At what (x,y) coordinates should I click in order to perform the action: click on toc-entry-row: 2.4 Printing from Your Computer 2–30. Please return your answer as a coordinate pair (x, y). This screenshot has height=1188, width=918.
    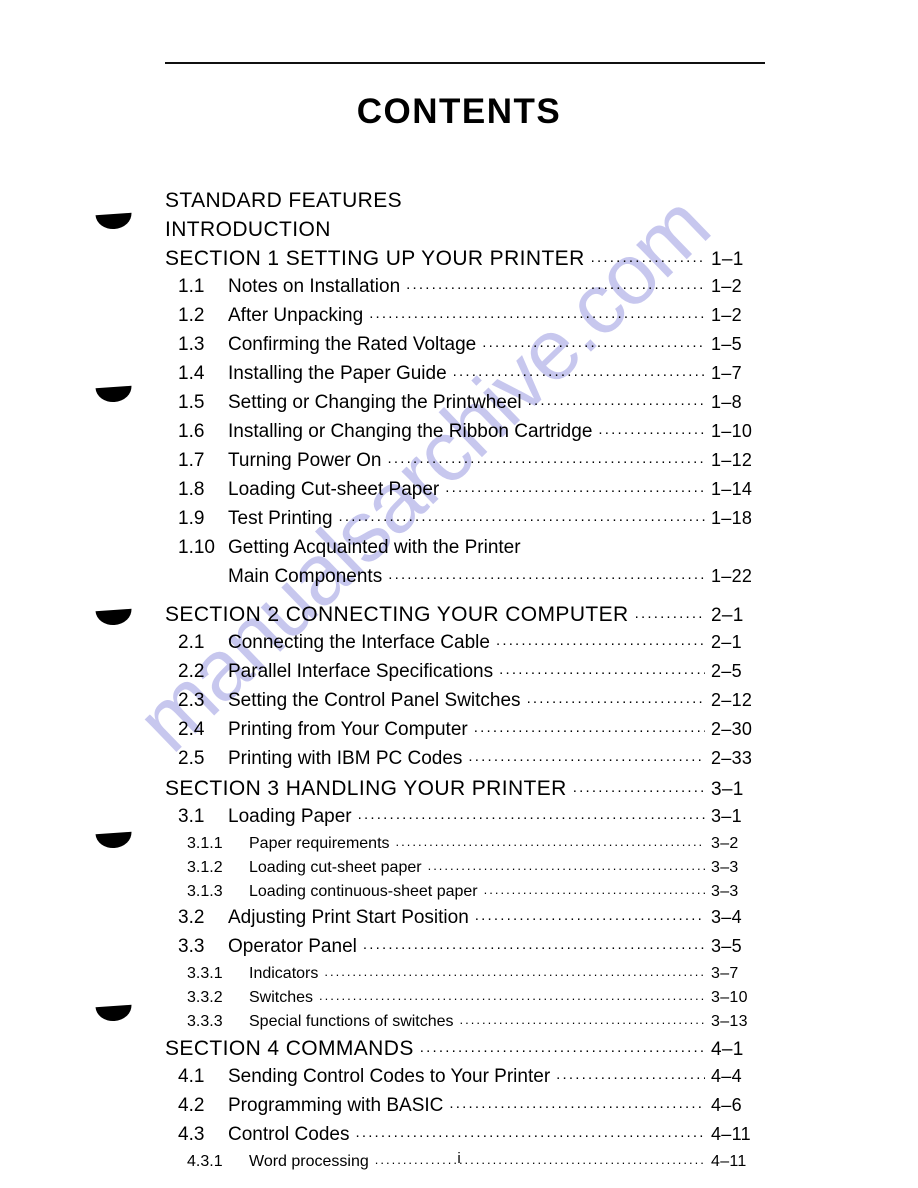
    Looking at the image, I should click on (465, 730).